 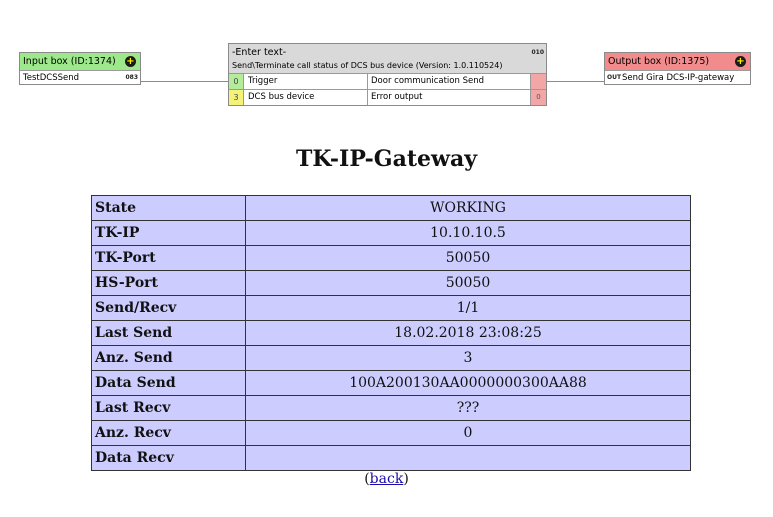 I want to click on table-row: HS-Port 50050, so click(x=391, y=283).